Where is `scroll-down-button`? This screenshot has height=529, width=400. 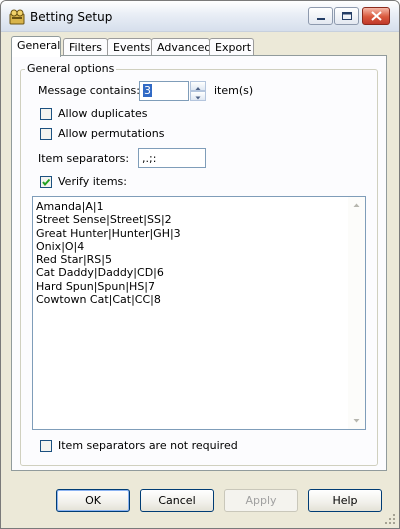
scroll-down-button is located at coordinates (356, 420).